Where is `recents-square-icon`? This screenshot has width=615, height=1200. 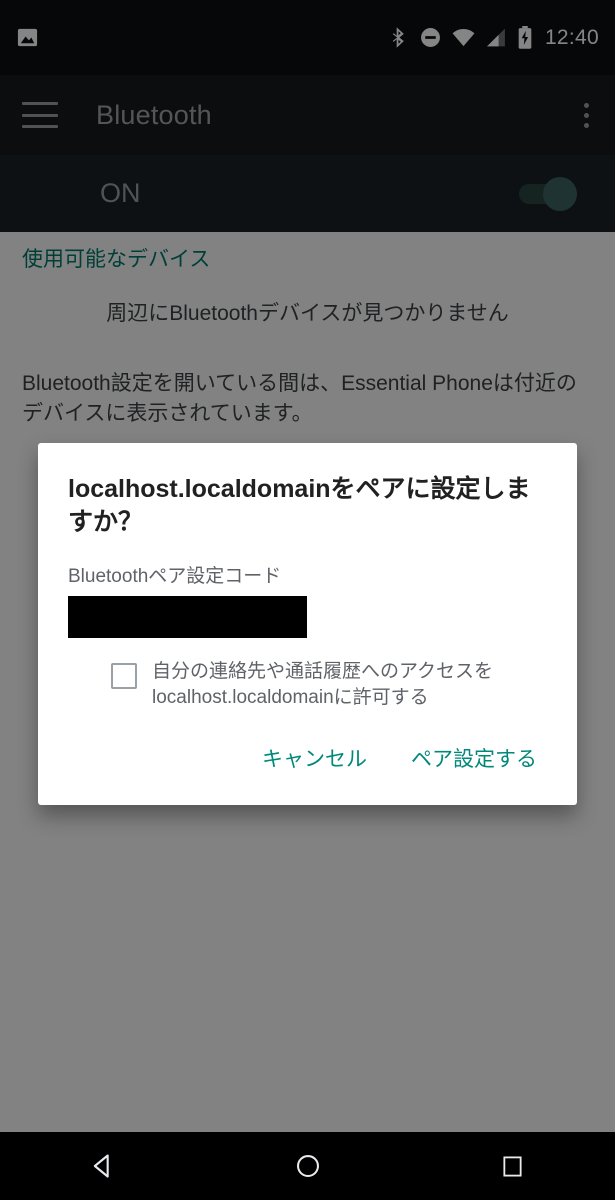
recents-square-icon is located at coordinates (513, 1166).